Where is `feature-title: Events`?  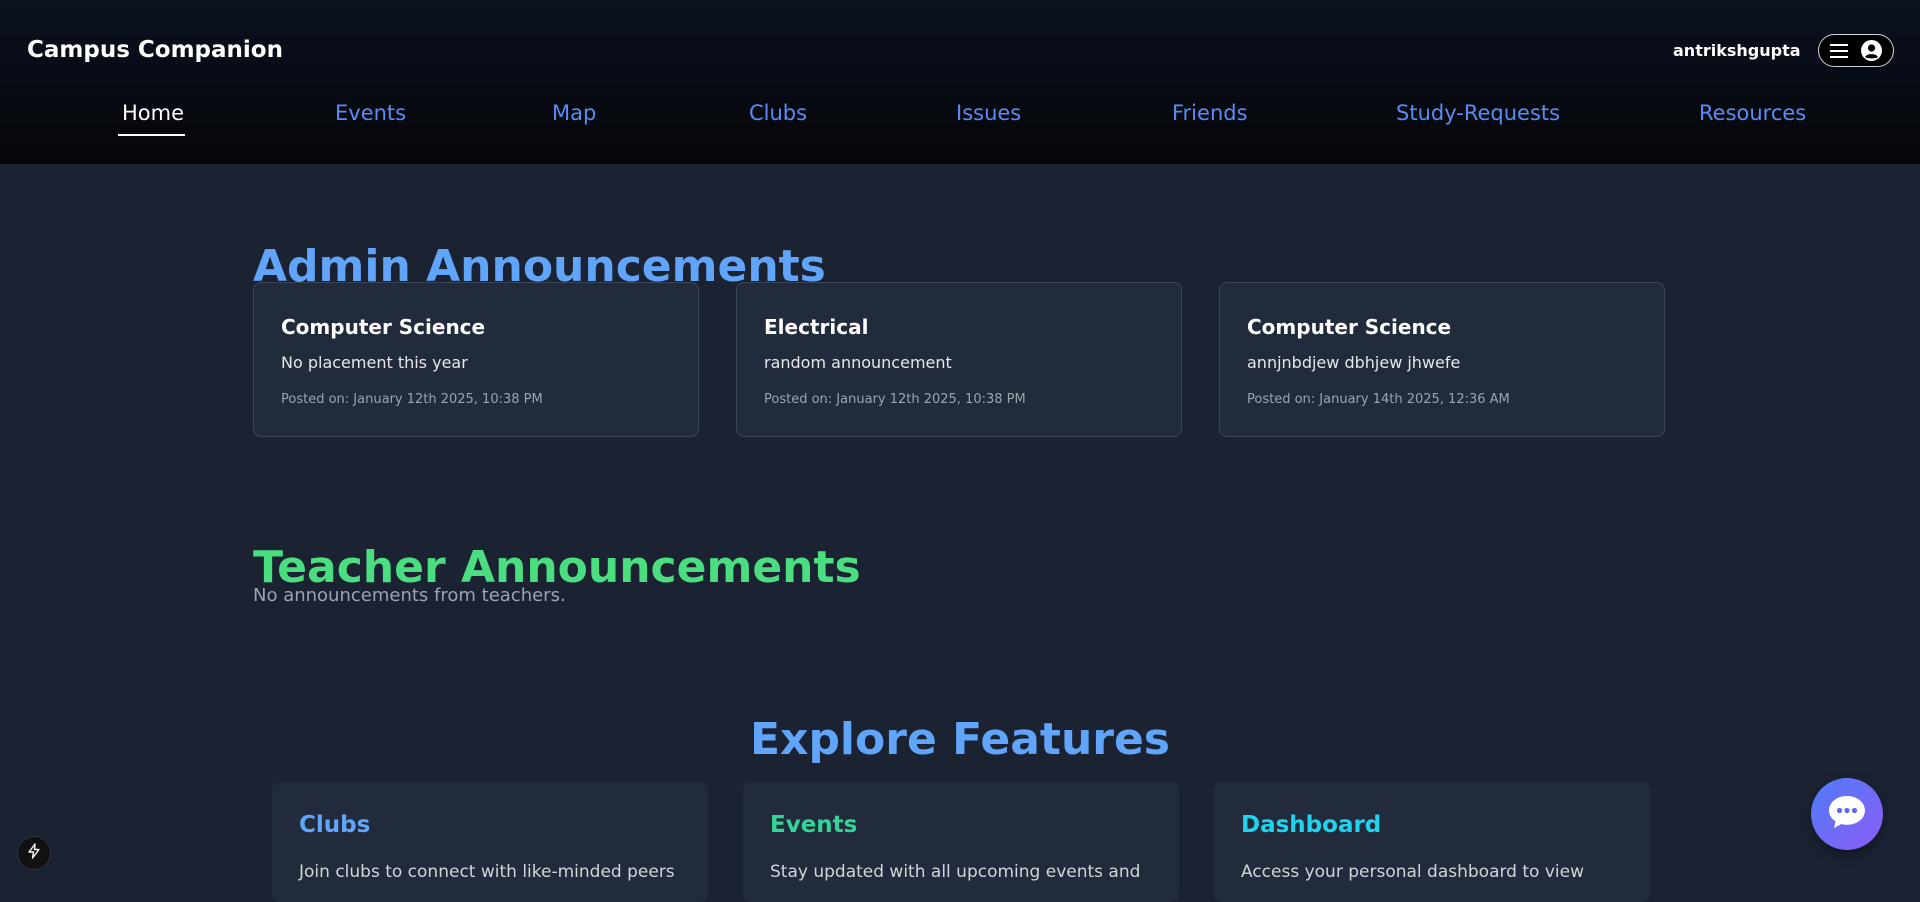 feature-title: Events is located at coordinates (814, 825).